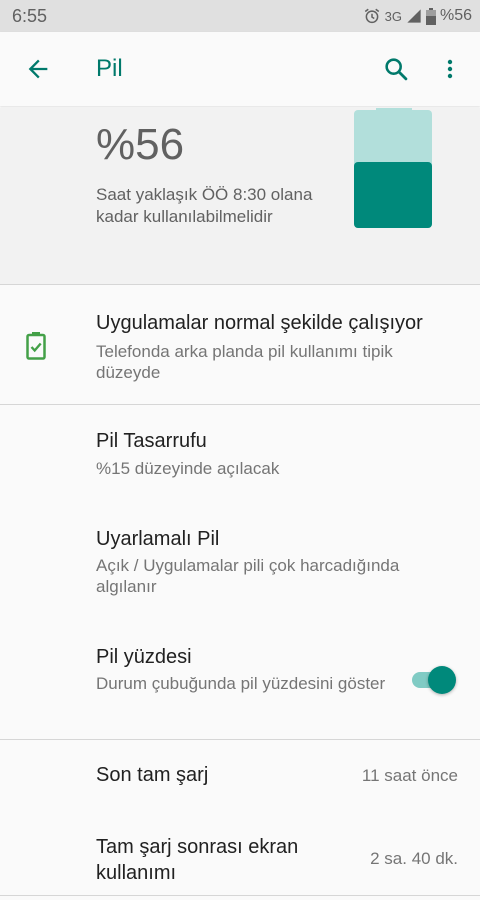 This screenshot has height=900, width=480. What do you see at coordinates (442, 680) in the screenshot?
I see `toggle-thumb` at bounding box center [442, 680].